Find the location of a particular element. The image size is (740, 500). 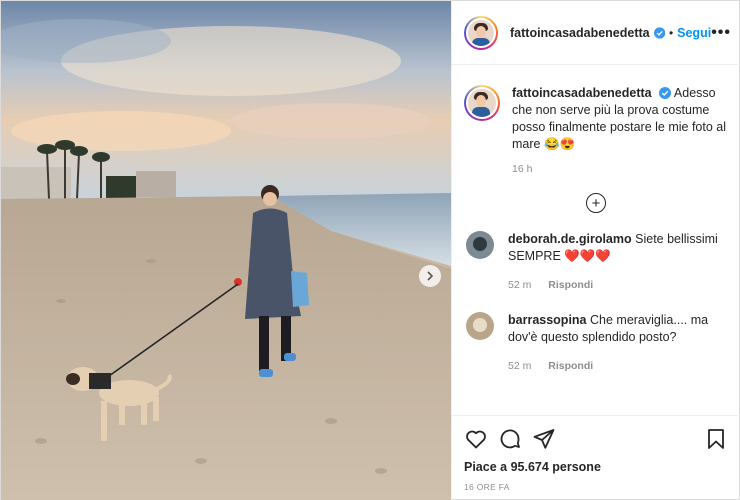

comment-username: barrassopina is located at coordinates (547, 320).